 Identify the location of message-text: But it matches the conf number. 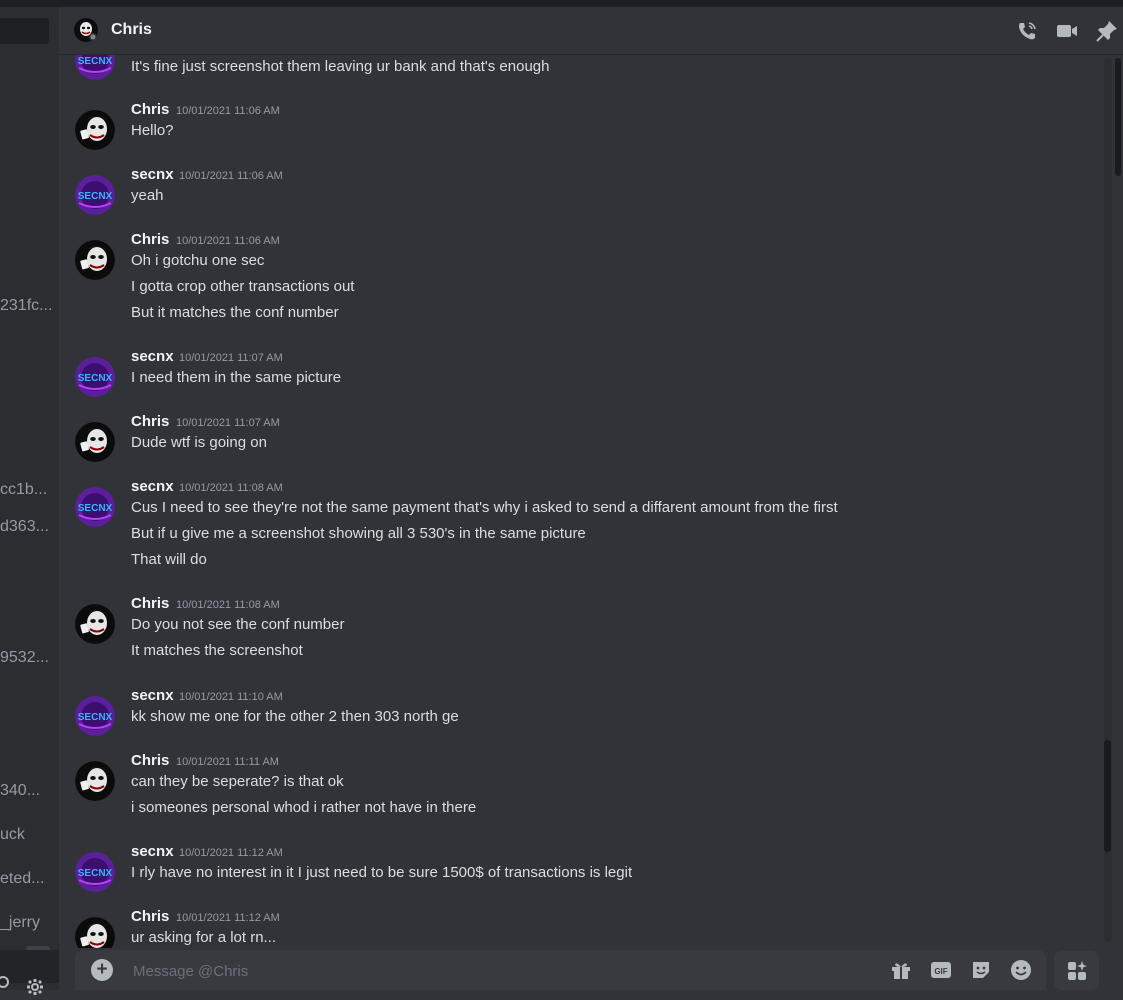
(235, 312).